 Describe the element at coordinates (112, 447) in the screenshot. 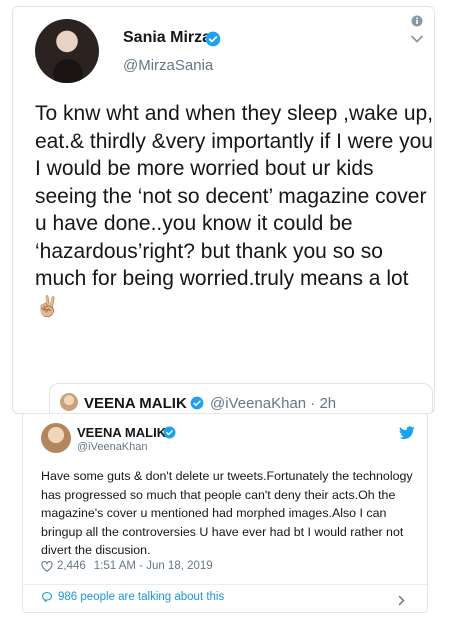

I see `author-handle: @iVeenaKhan` at that location.